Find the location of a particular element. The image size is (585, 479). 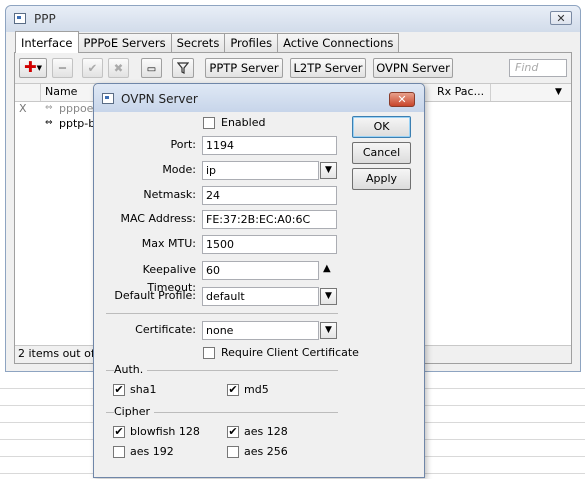

md5-label: md5 is located at coordinates (256, 389).